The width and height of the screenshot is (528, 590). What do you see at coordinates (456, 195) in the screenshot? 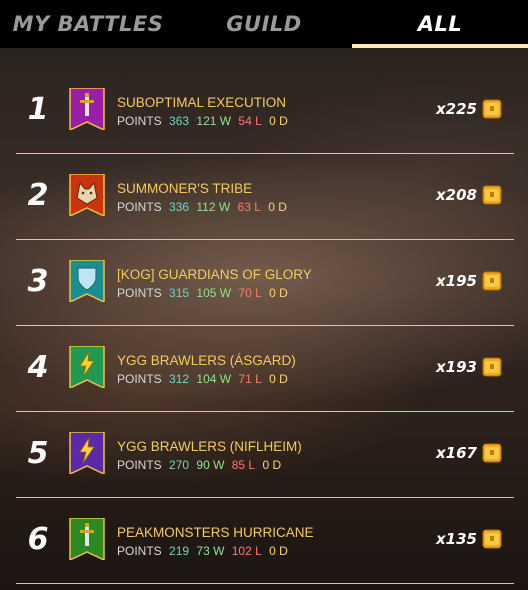
I see `reward-amount: x208` at bounding box center [456, 195].